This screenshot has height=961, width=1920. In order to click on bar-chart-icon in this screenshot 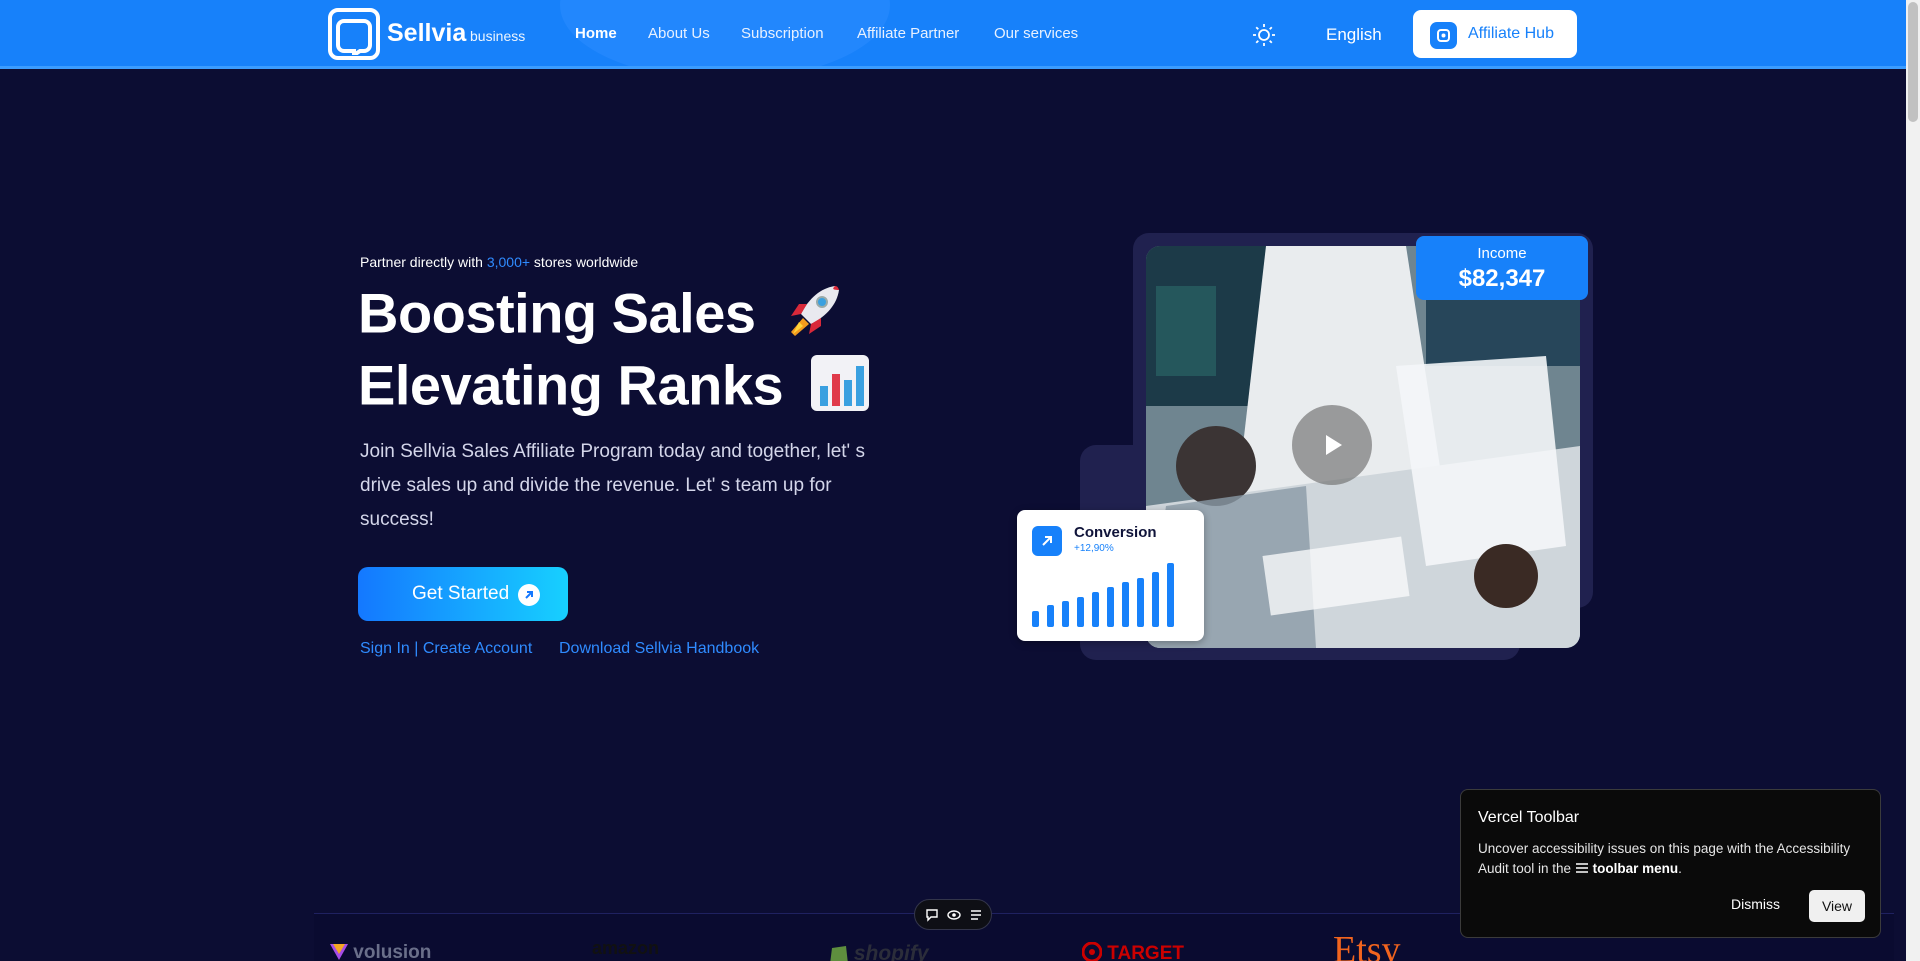, I will do `click(840, 389)`.